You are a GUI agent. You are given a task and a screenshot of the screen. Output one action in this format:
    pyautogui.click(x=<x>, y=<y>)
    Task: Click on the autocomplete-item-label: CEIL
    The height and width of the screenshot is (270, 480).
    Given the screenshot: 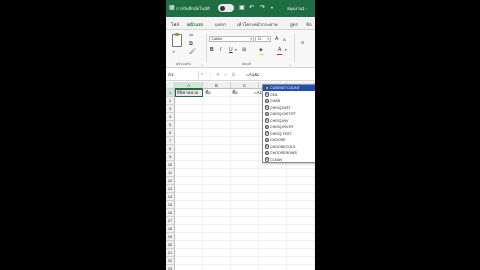 What is the action you would take?
    pyautogui.click(x=274, y=94)
    